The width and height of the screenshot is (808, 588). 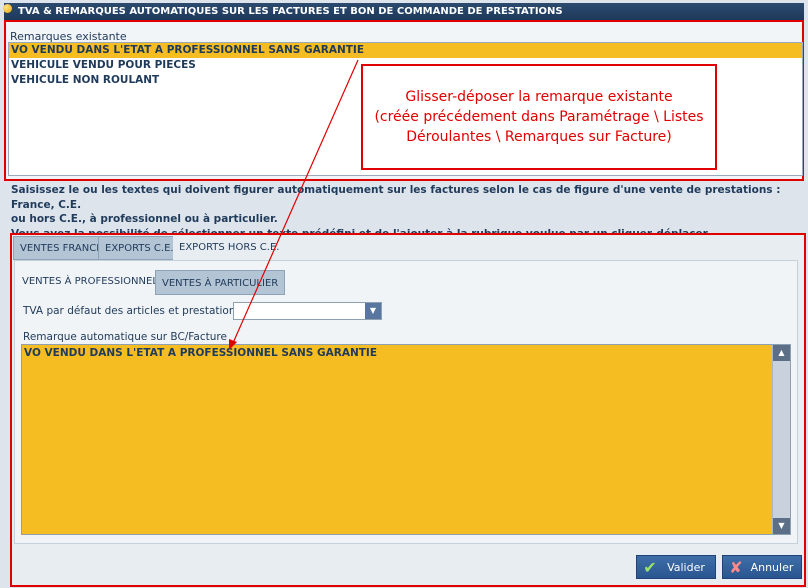 I want to click on drag-arrow-line, so click(x=295, y=201).